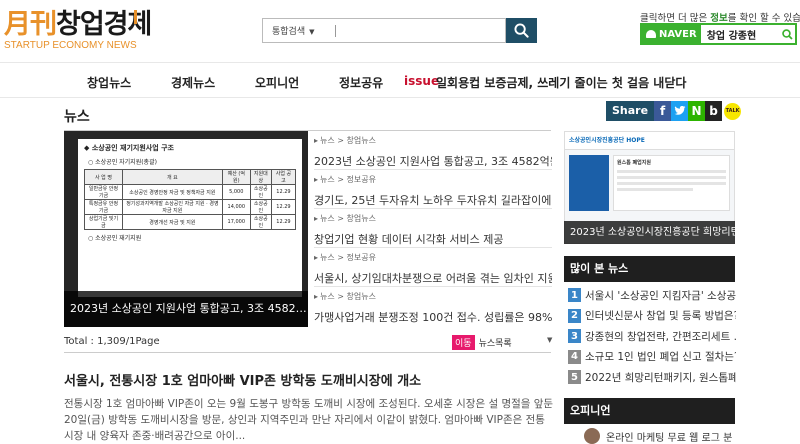 The image size is (800, 444). I want to click on nav-economy-news: 경제뉴스, so click(193, 82).